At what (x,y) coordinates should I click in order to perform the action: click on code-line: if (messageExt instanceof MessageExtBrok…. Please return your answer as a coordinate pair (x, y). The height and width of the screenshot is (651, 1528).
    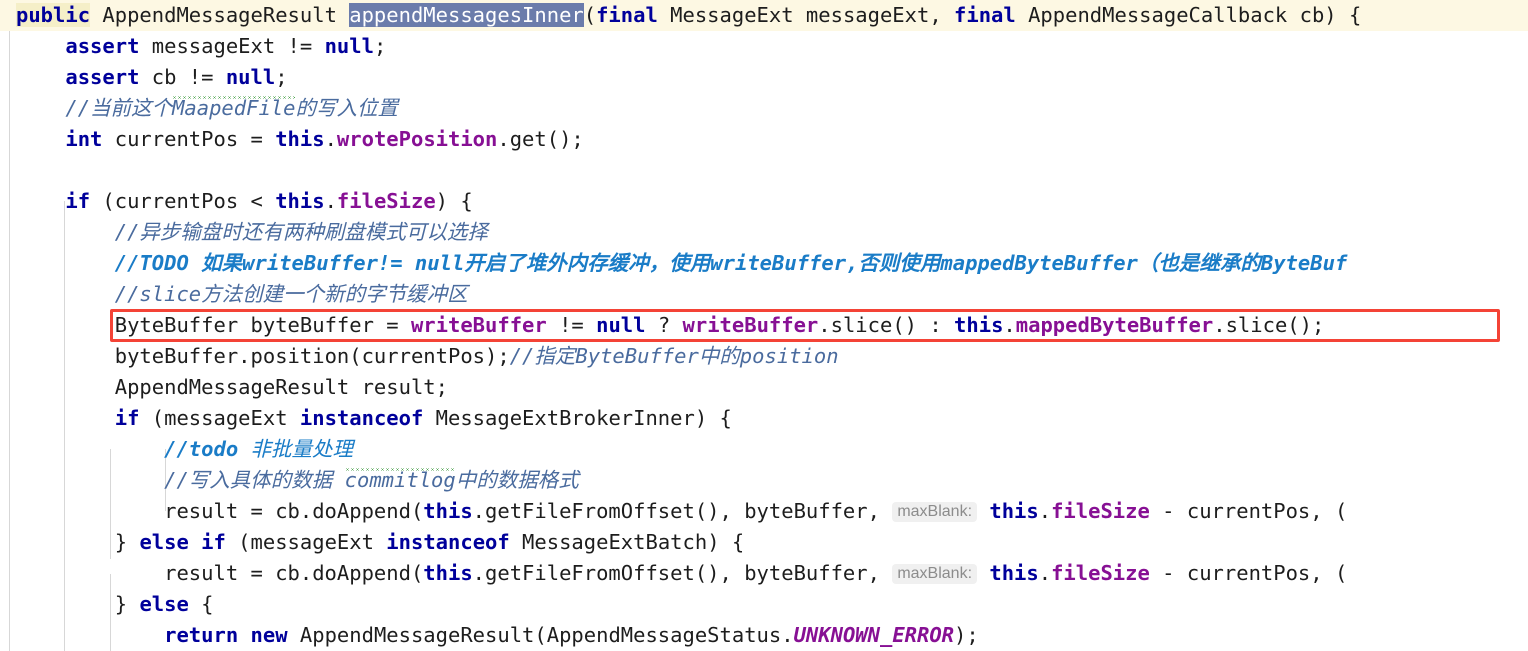
    Looking at the image, I should click on (764, 418).